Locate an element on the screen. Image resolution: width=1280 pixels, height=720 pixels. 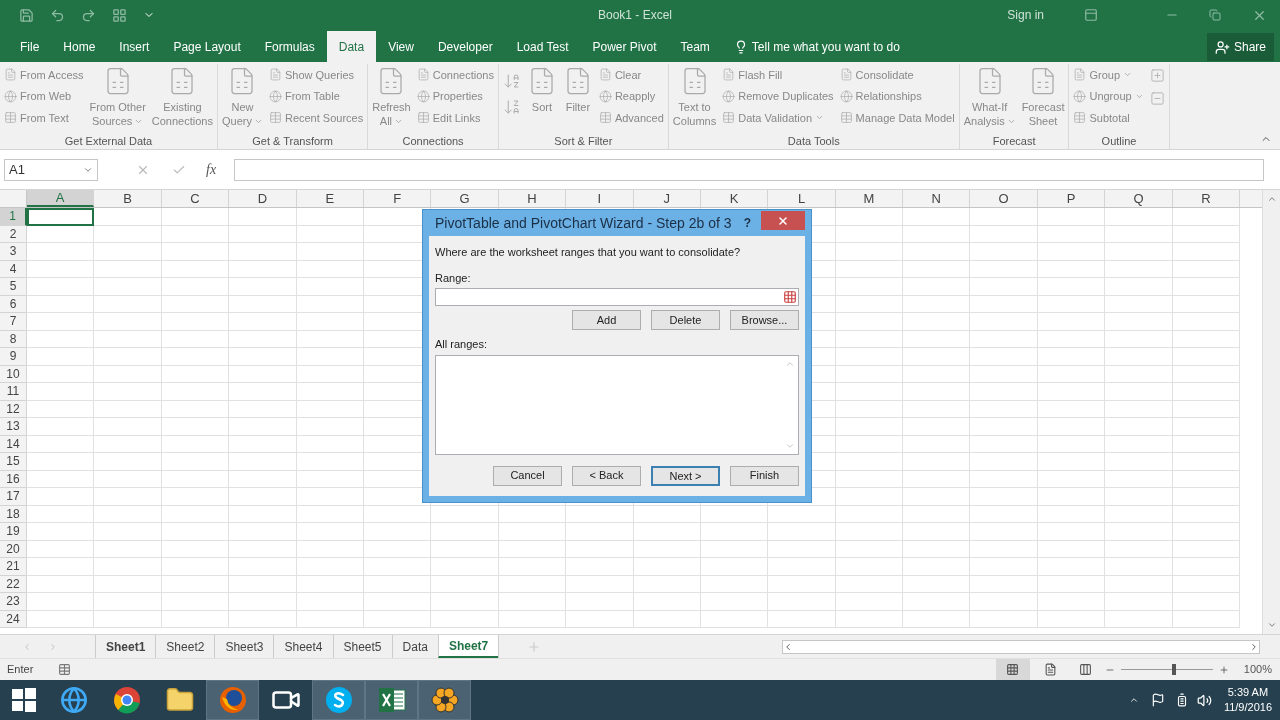
ribbon-tab: File is located at coordinates (30, 46).